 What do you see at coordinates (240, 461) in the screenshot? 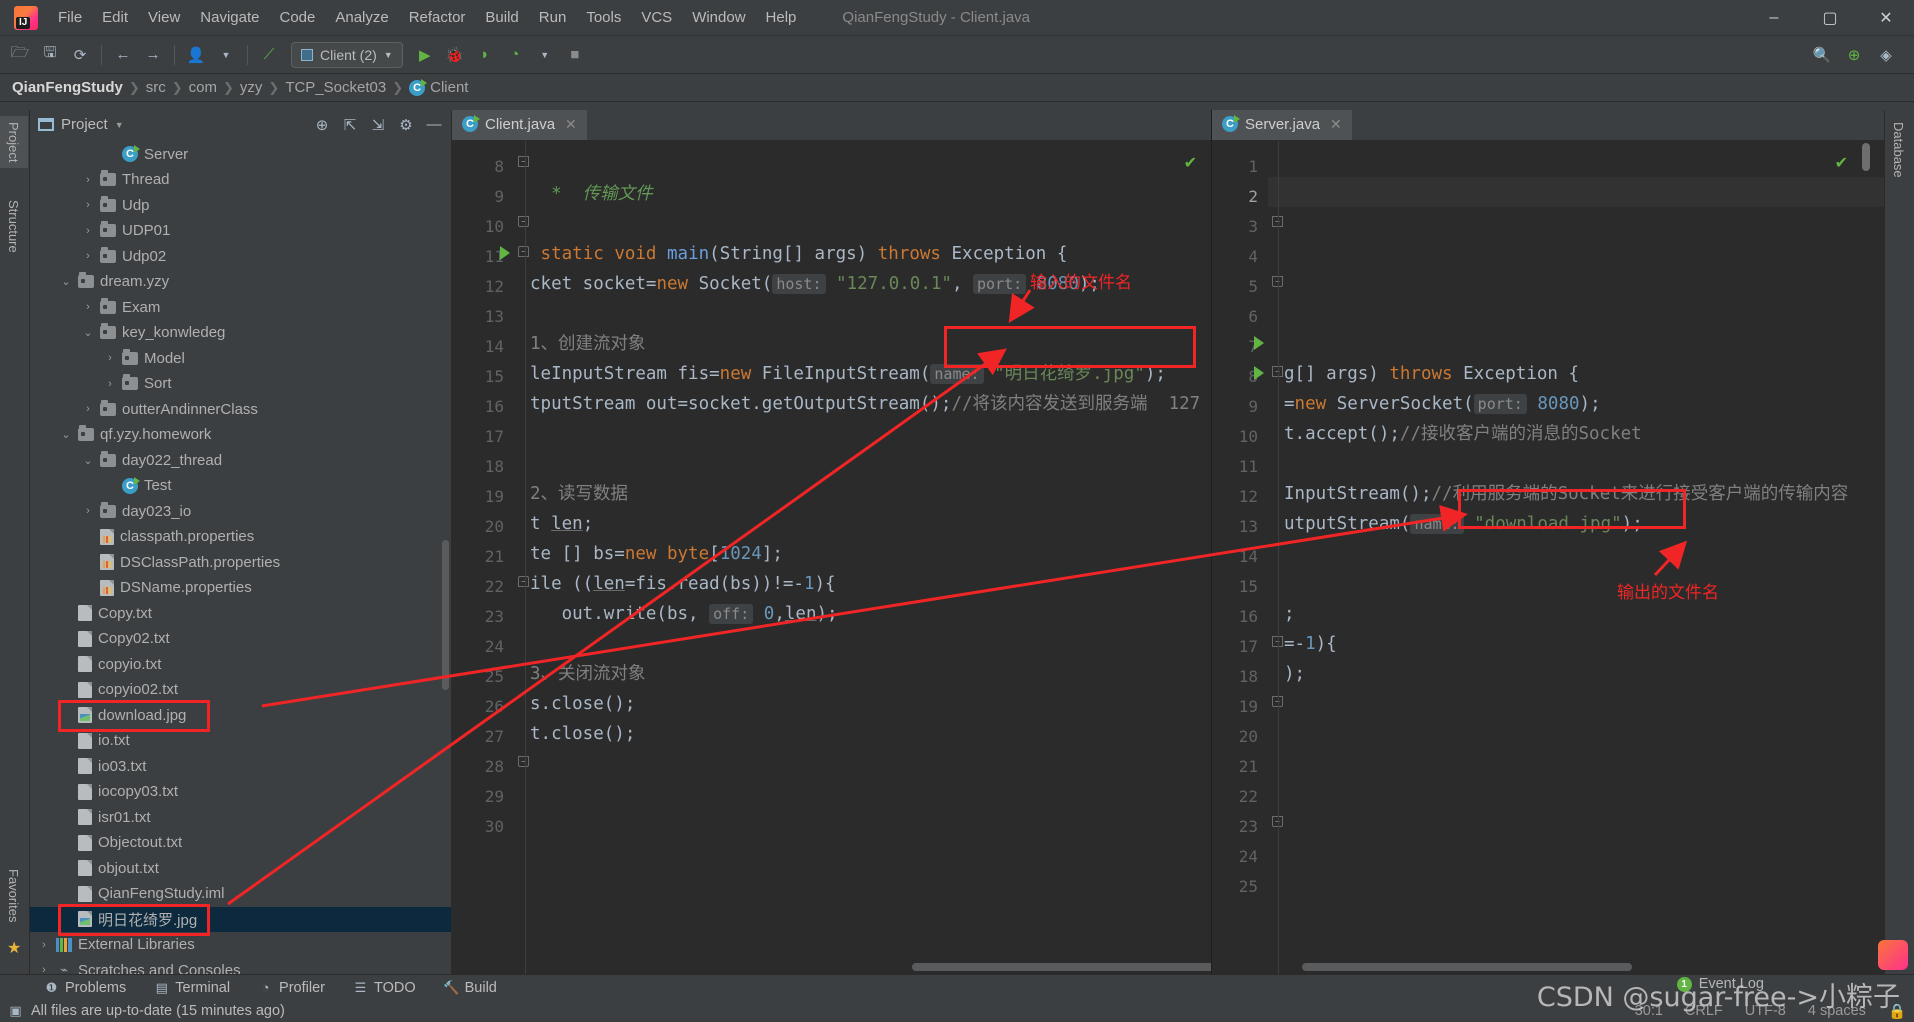
I see `tree-node-12: ⌄ day022_thread` at bounding box center [240, 461].